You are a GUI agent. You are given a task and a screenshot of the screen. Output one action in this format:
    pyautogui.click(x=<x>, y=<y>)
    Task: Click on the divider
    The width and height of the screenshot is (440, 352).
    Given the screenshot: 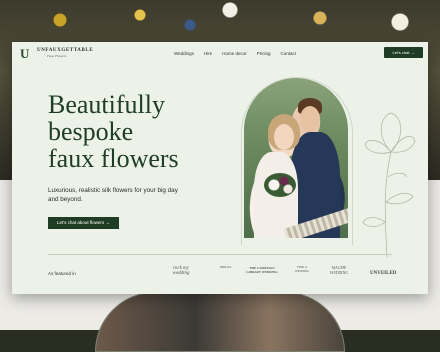 What is the action you would take?
    pyautogui.click(x=220, y=254)
    